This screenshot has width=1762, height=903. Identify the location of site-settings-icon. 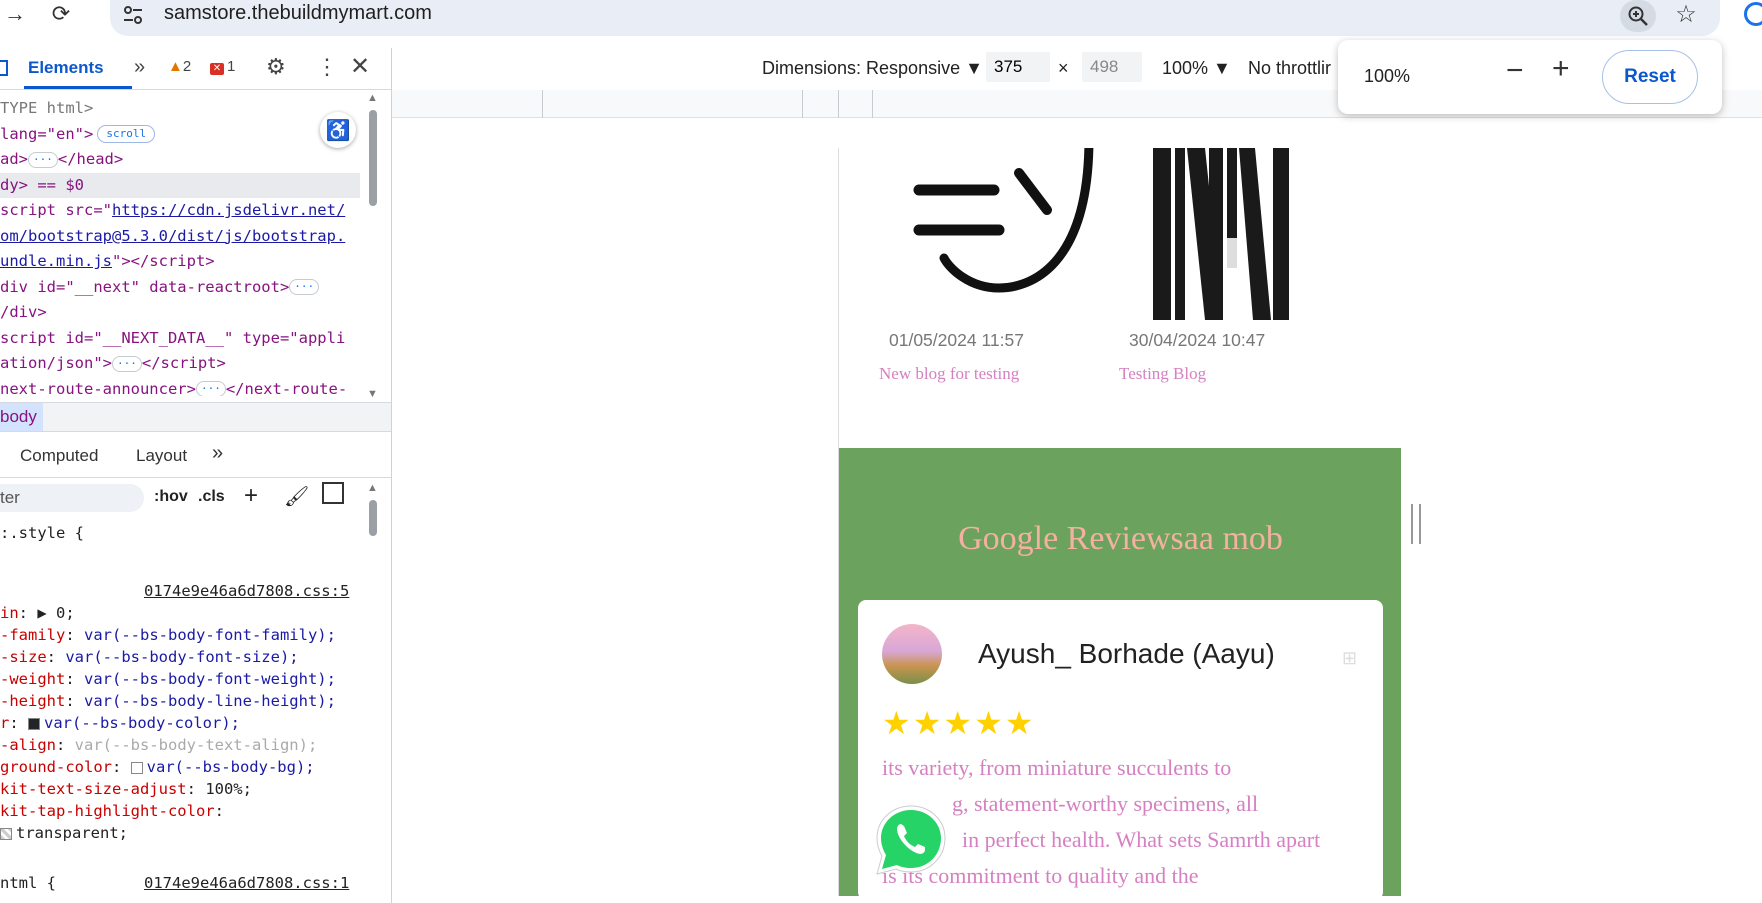
(133, 15).